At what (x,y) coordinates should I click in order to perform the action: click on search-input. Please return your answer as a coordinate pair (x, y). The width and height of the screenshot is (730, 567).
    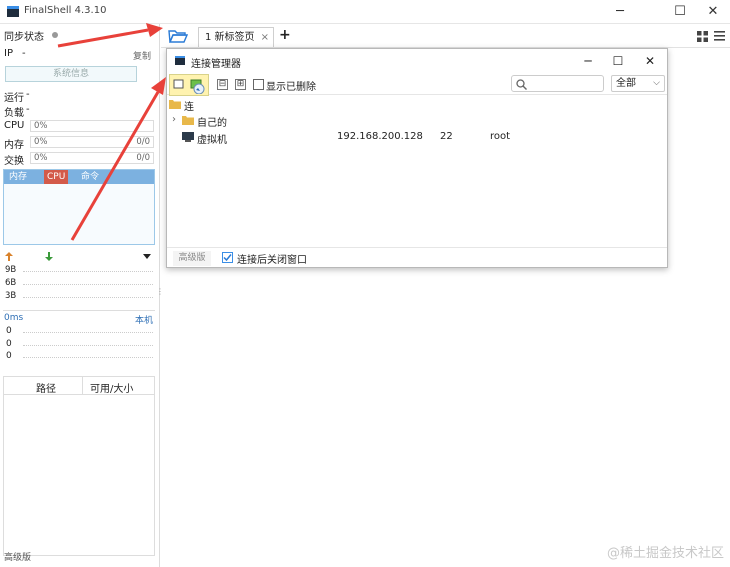
    Looking at the image, I should click on (557, 83).